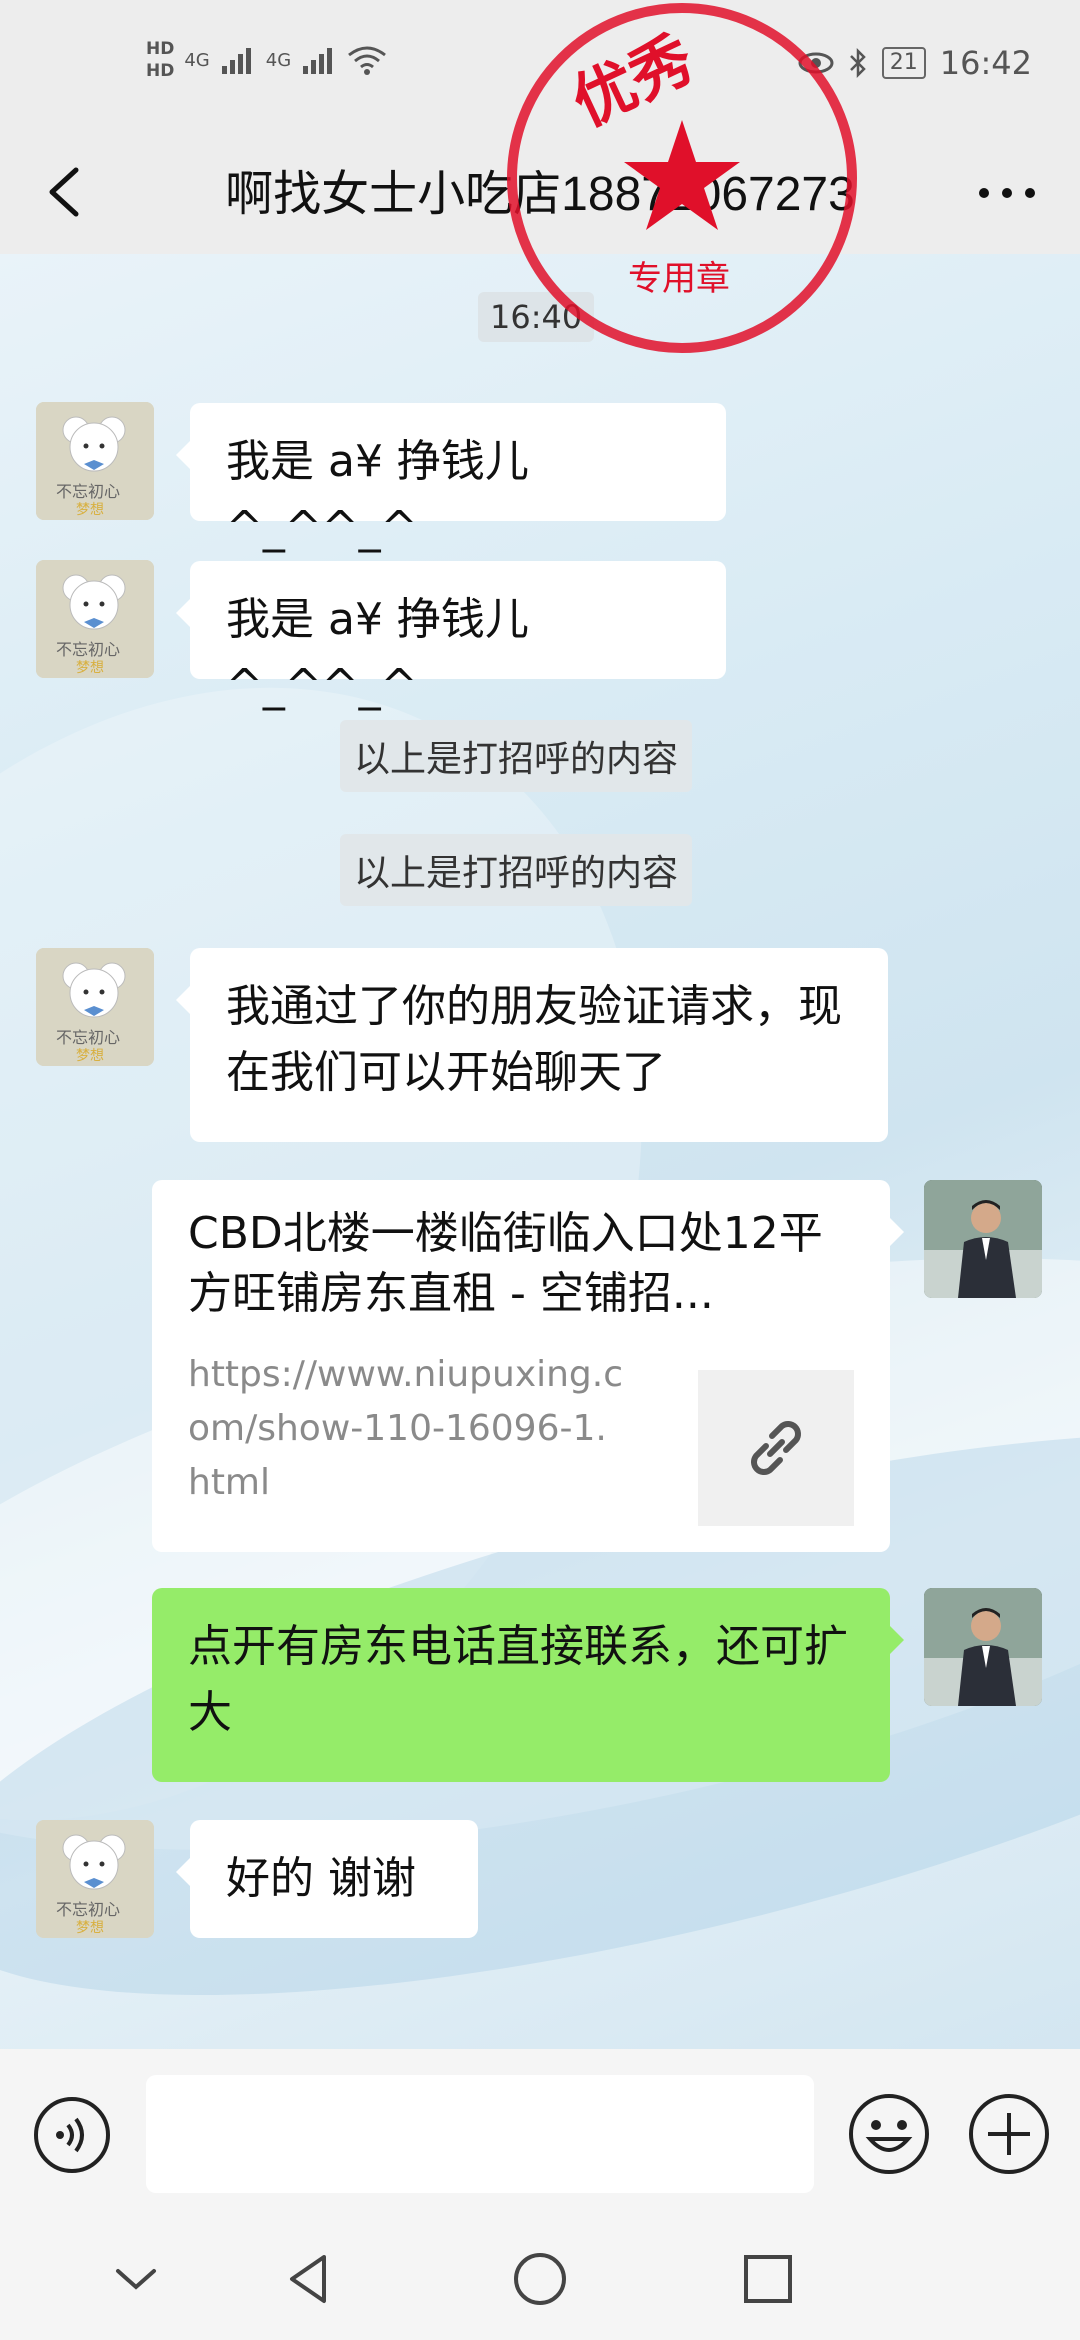 This screenshot has width=1080, height=2340. What do you see at coordinates (540, 65) in the screenshot?
I see `status-bar: HD HD 4G 4G 21 16:42` at bounding box center [540, 65].